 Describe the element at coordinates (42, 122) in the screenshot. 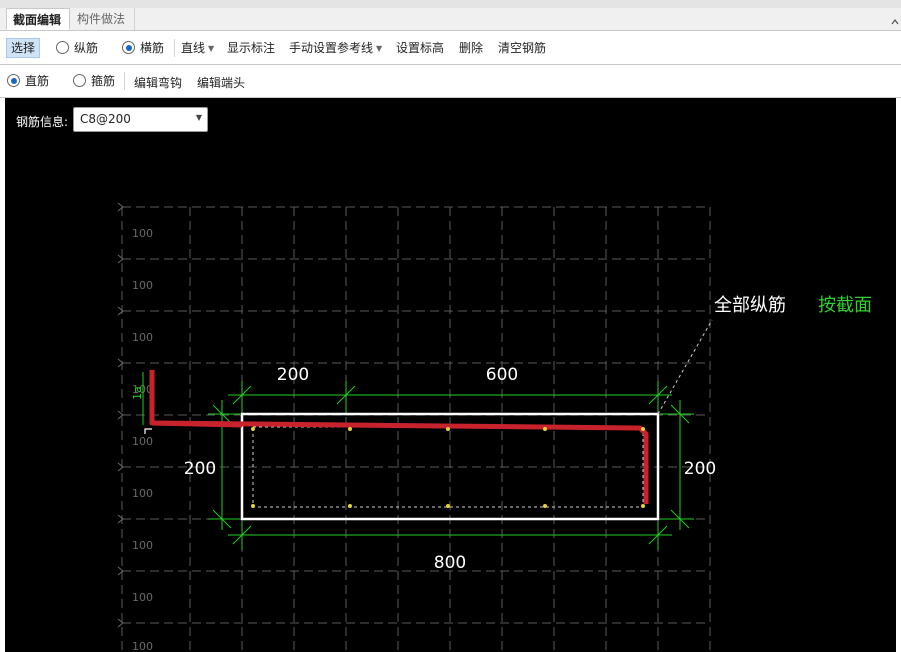

I see `rebar-info-label: 钢筋信息:` at that location.